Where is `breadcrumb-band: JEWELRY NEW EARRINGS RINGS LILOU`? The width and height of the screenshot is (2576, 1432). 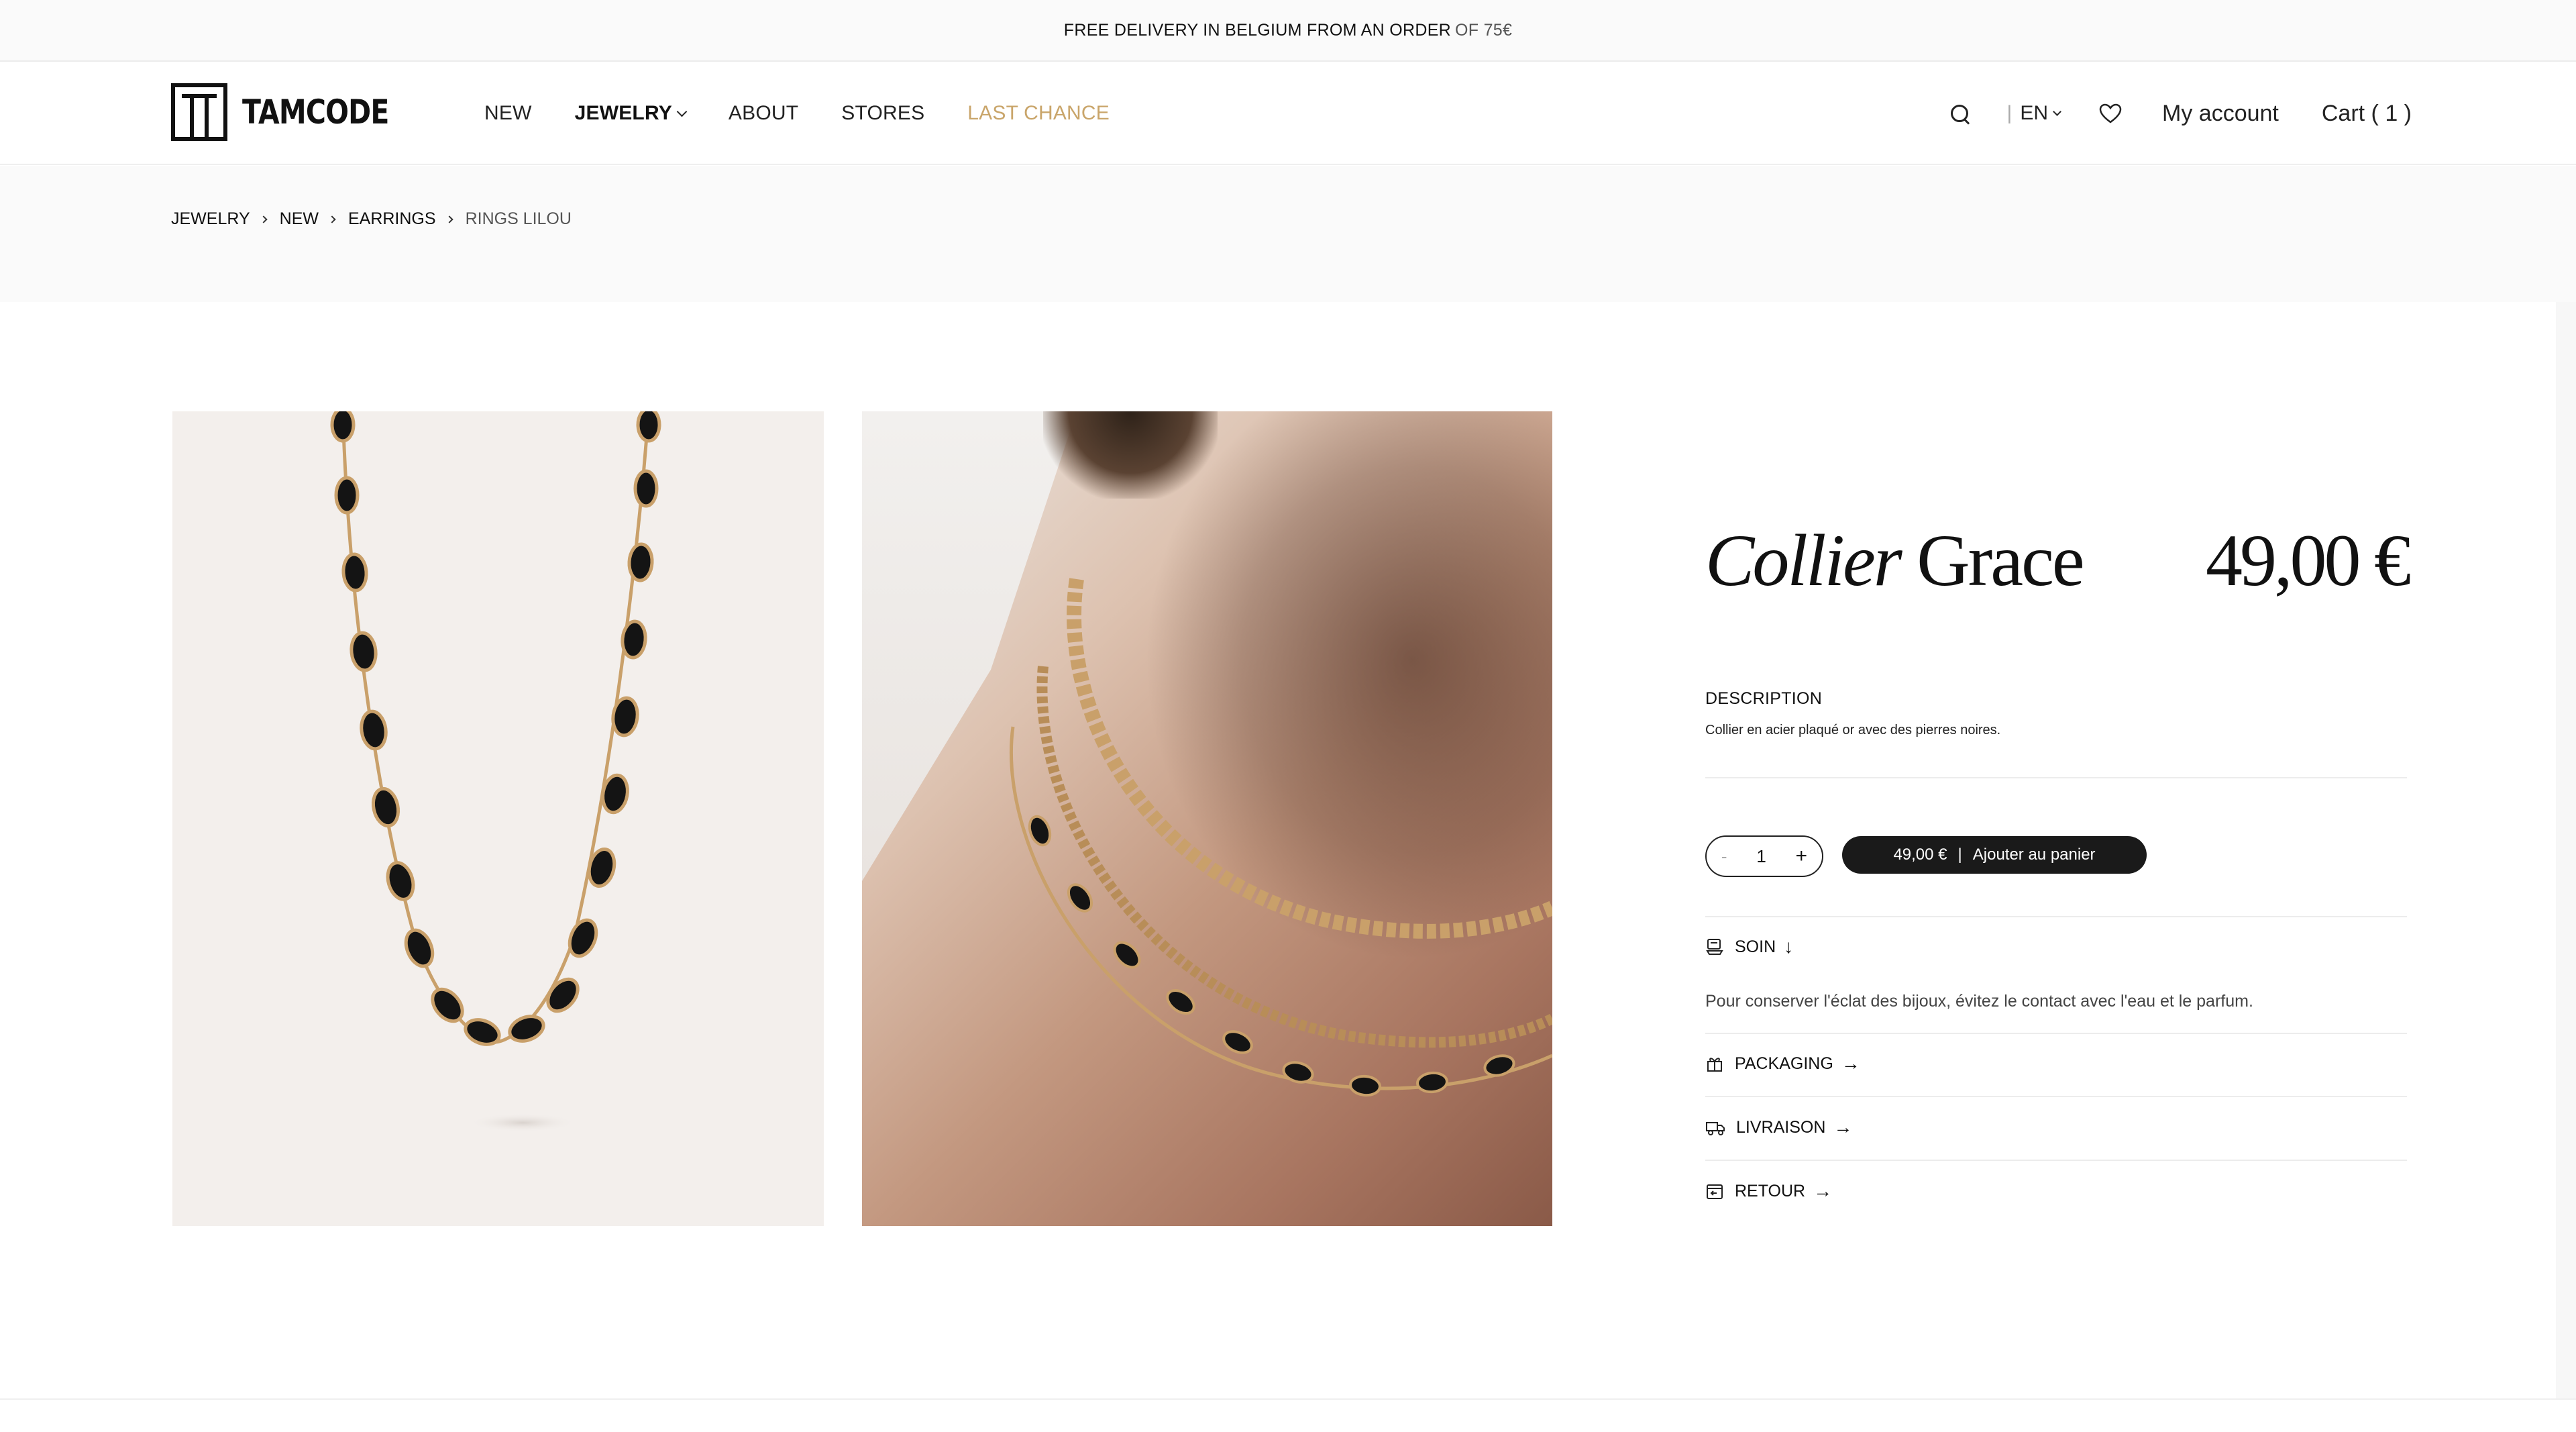
breadcrumb-band: JEWELRY NEW EARRINGS RINGS LILOU is located at coordinates (1288, 234).